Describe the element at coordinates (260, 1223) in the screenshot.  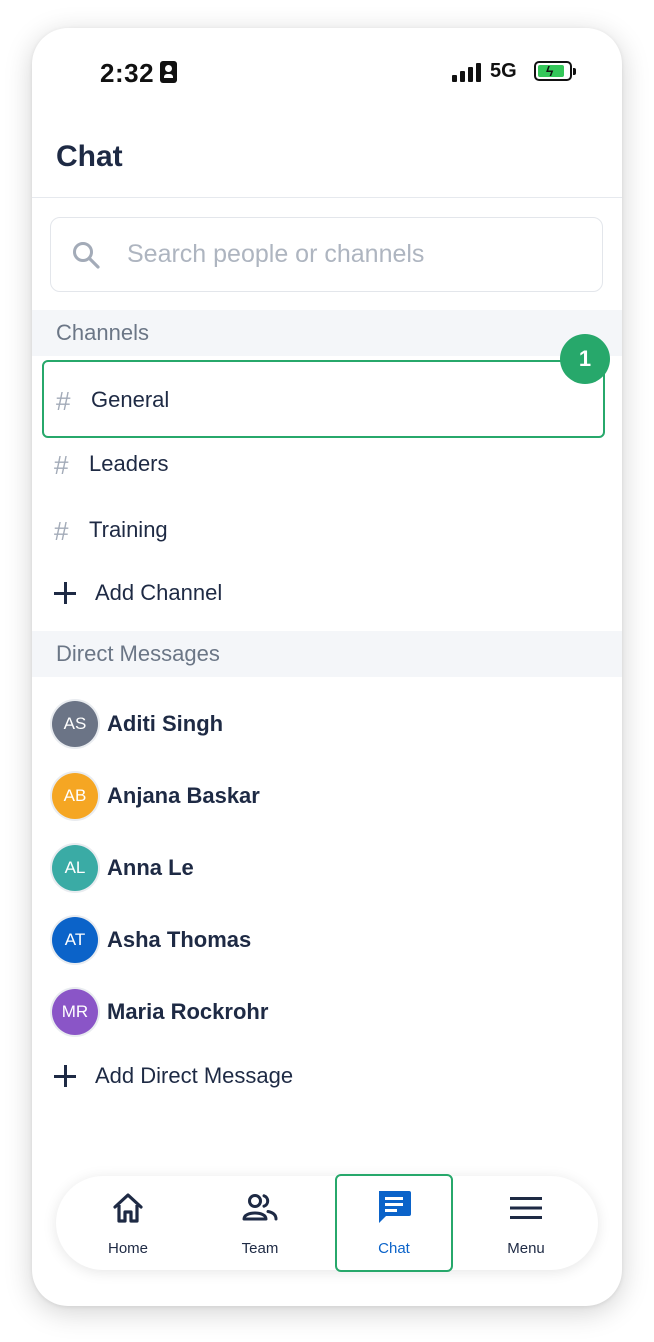
I see `nav-team: Team` at that location.